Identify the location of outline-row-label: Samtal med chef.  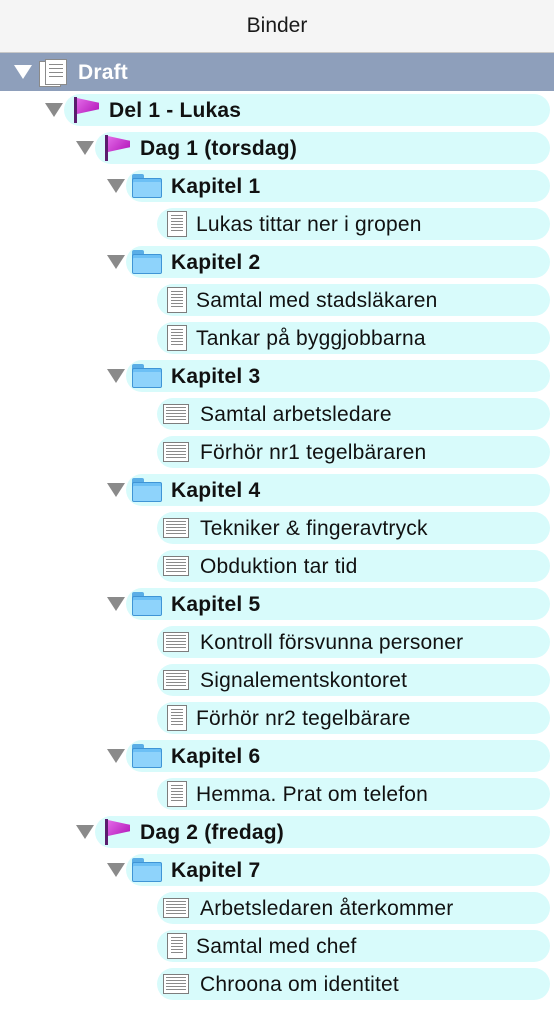
(276, 946).